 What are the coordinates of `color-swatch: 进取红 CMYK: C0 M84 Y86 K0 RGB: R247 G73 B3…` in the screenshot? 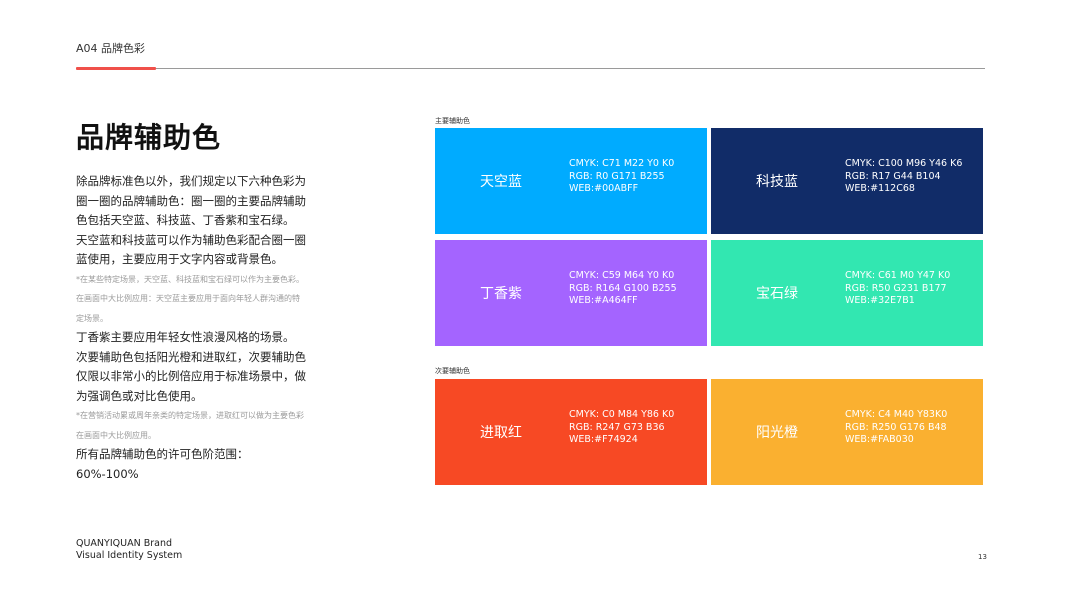 It's located at (571, 432).